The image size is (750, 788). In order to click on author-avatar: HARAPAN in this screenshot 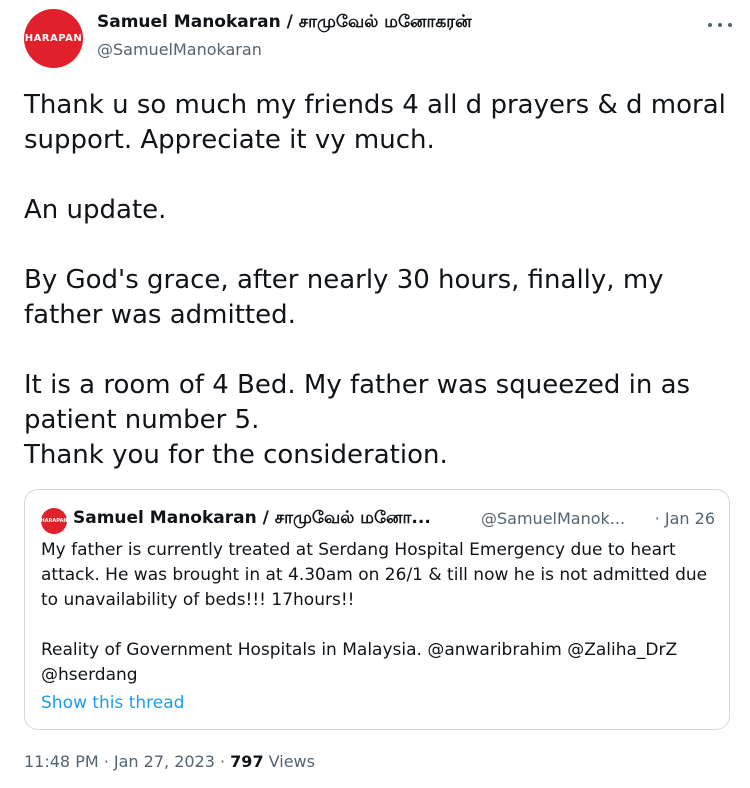, I will do `click(53, 38)`.